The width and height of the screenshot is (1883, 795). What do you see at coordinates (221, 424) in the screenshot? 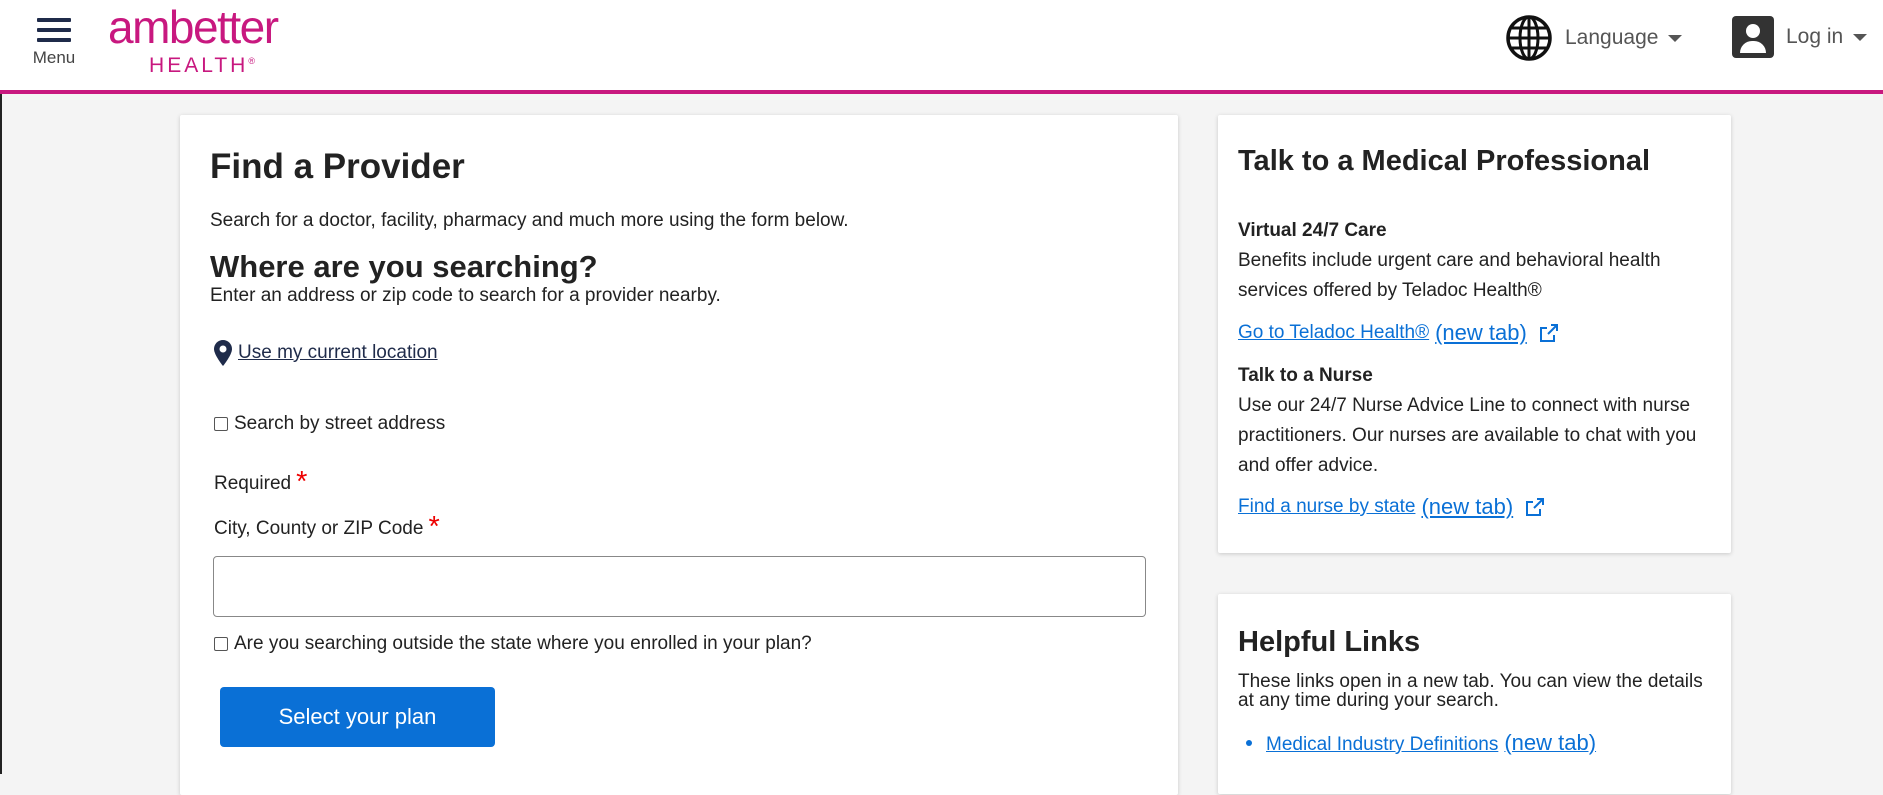
I see `street-address-checkbox` at bounding box center [221, 424].